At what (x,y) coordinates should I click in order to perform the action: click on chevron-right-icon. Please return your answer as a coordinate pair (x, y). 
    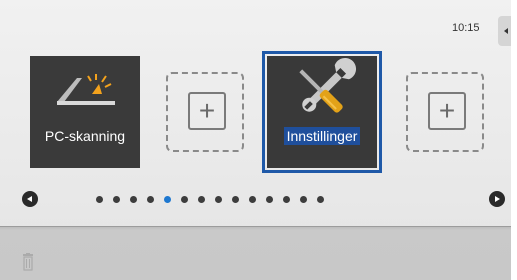
    Looking at the image, I should click on (497, 199).